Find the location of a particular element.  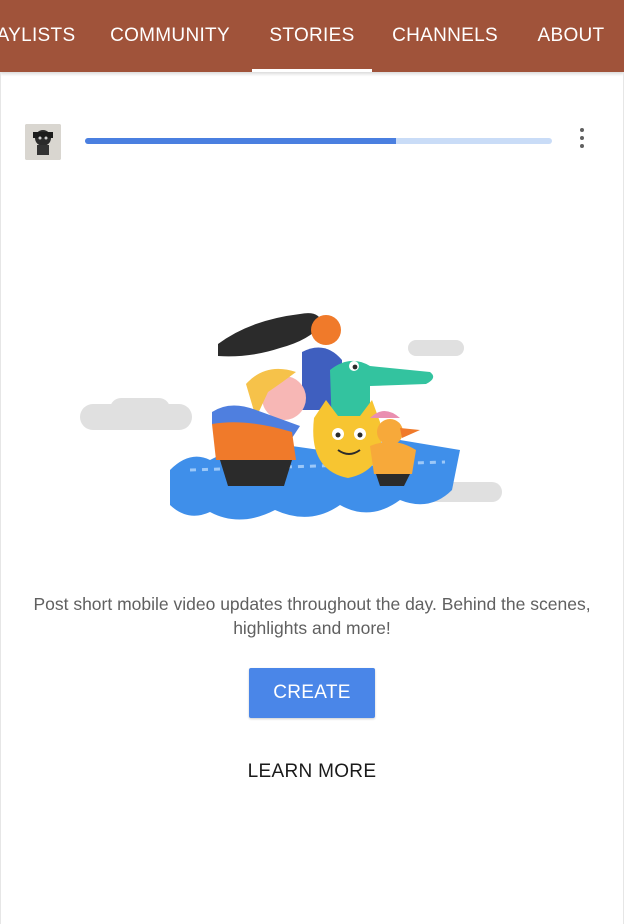

tab-community: COMMUNITY is located at coordinates (170, 36).